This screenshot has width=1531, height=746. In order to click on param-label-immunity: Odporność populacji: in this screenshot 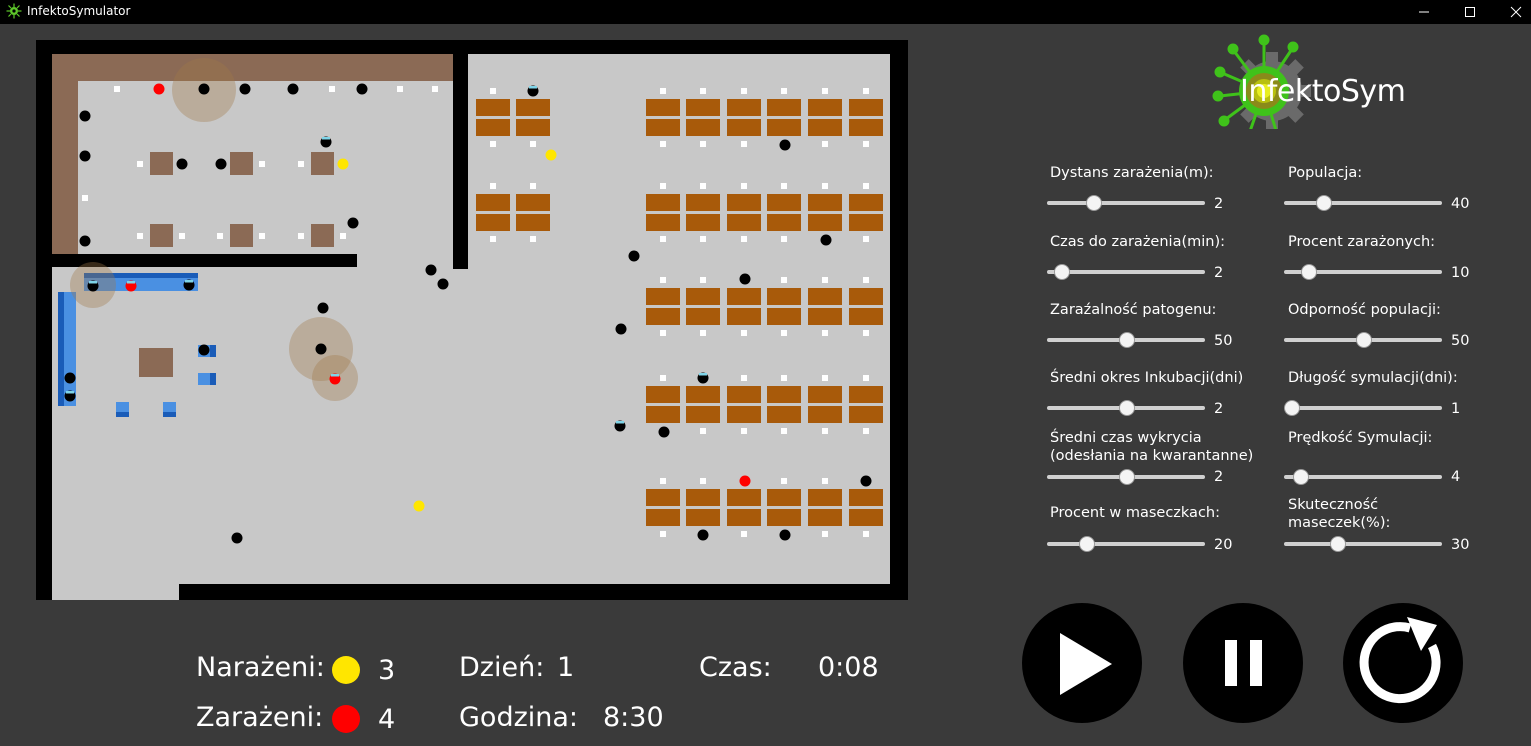, I will do `click(1364, 310)`.